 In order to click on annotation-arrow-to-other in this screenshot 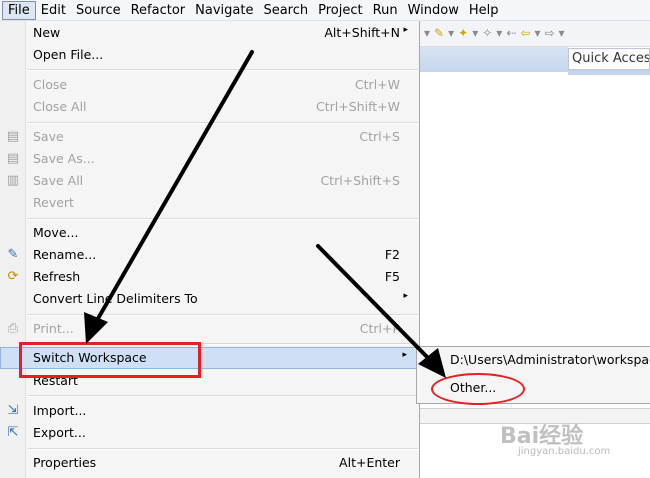, I will do `click(381, 311)`.